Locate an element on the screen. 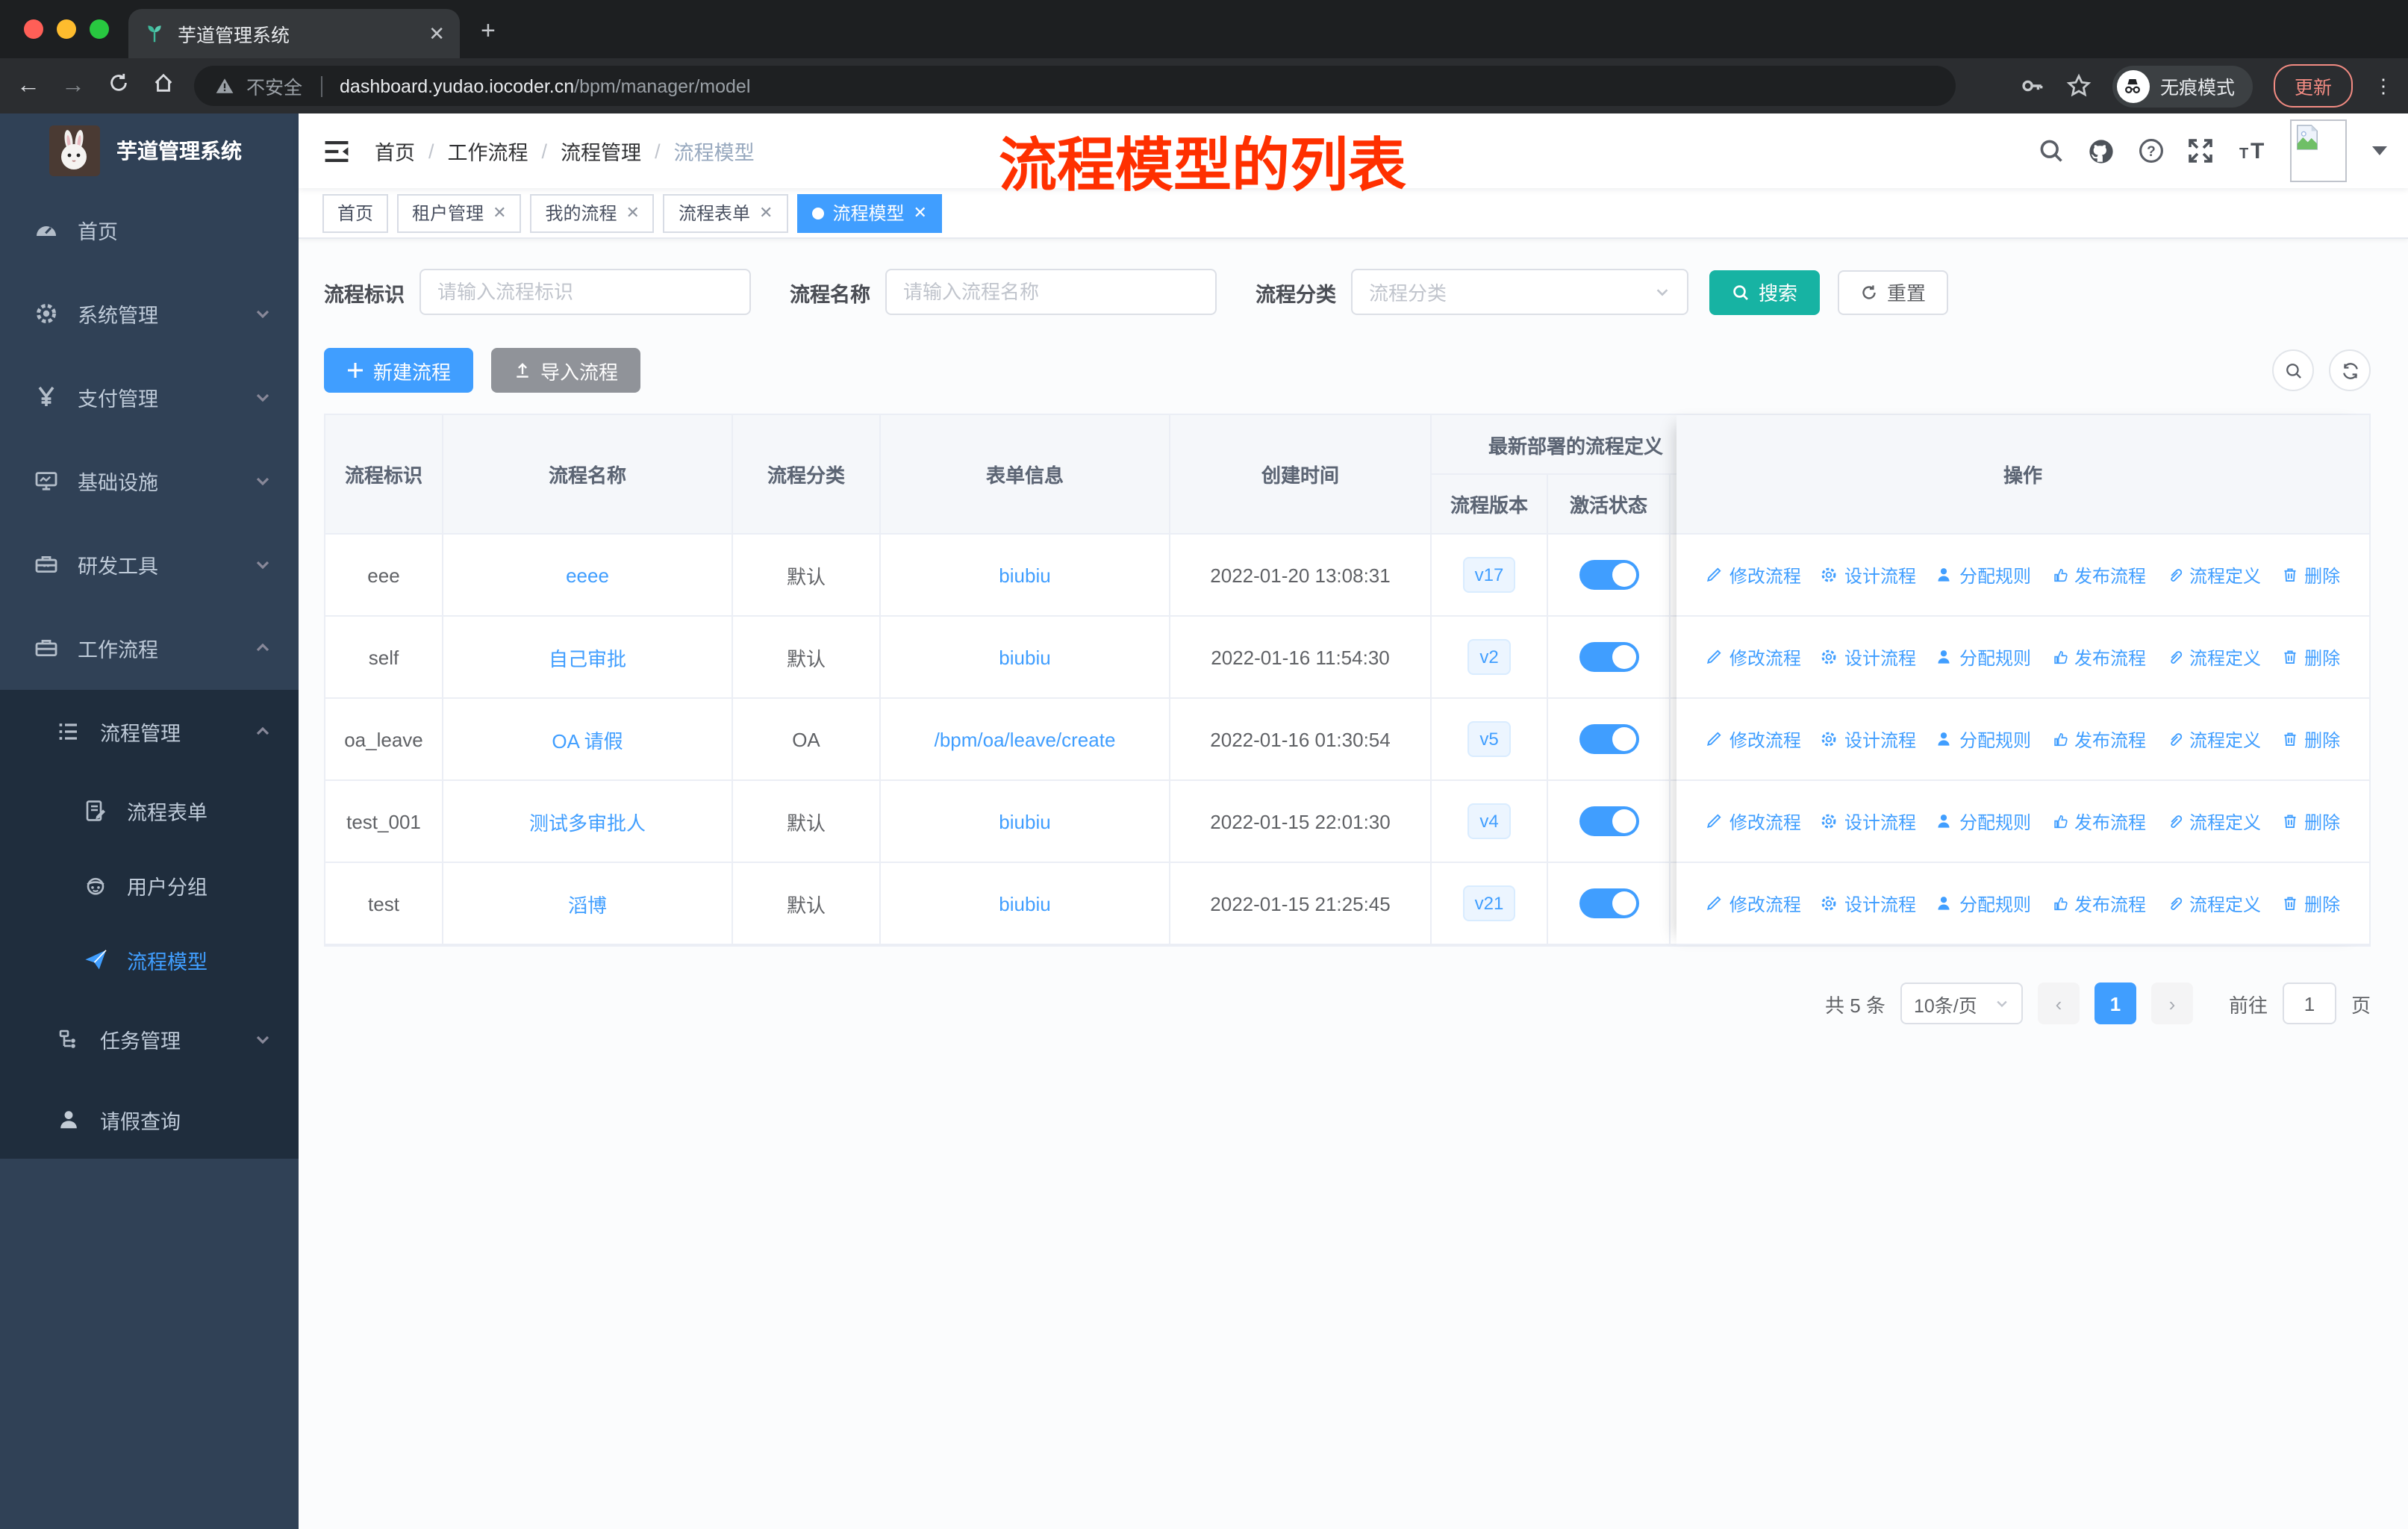 Image resolution: width=2408 pixels, height=1529 pixels. tab-close-icon: ✕ is located at coordinates (436, 34).